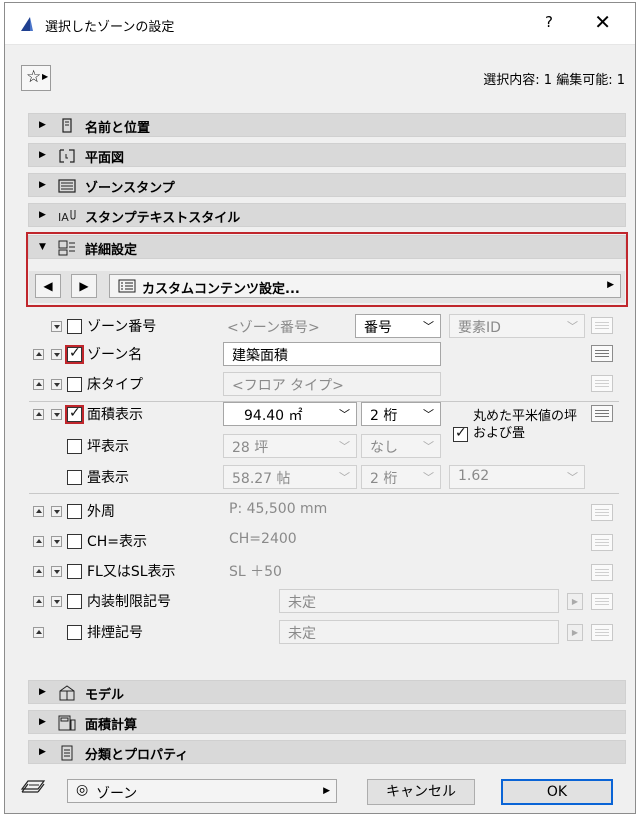  I want to click on cancel-button: キャンセル, so click(421, 792).